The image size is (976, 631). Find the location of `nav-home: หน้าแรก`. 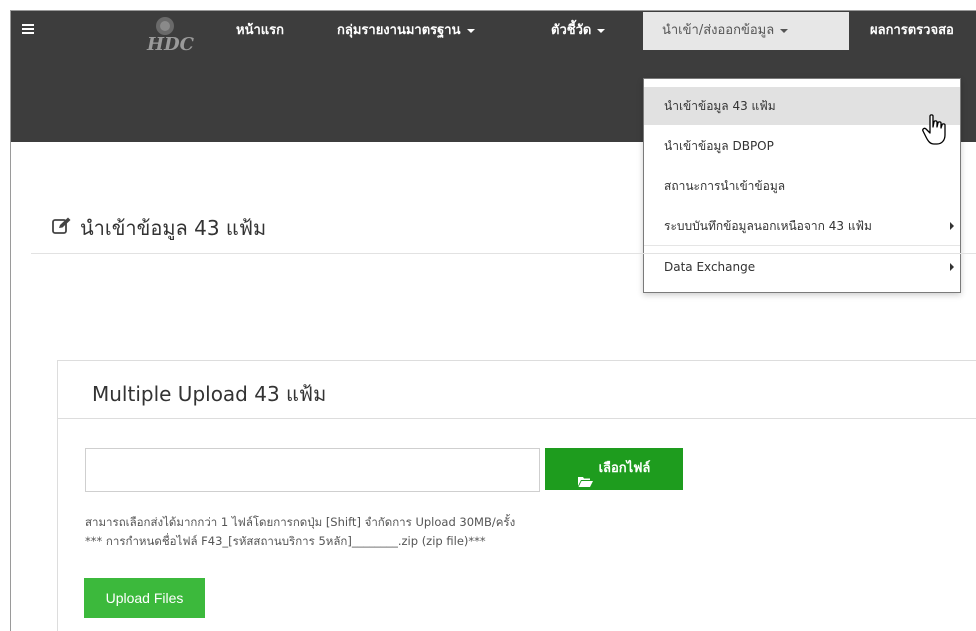

nav-home: หน้าแรก is located at coordinates (260, 31).